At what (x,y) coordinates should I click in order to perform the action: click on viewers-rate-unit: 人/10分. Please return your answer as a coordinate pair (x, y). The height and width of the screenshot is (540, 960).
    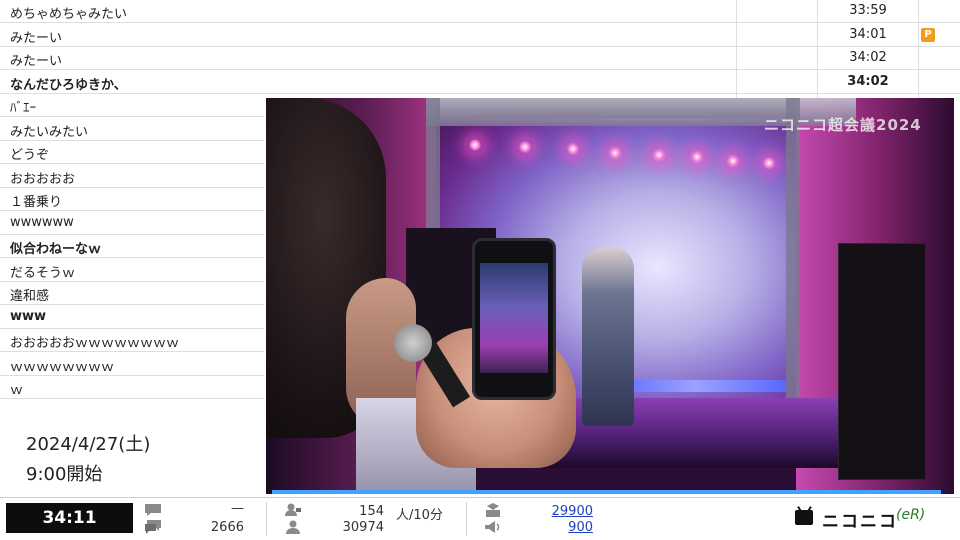
    Looking at the image, I should click on (419, 515).